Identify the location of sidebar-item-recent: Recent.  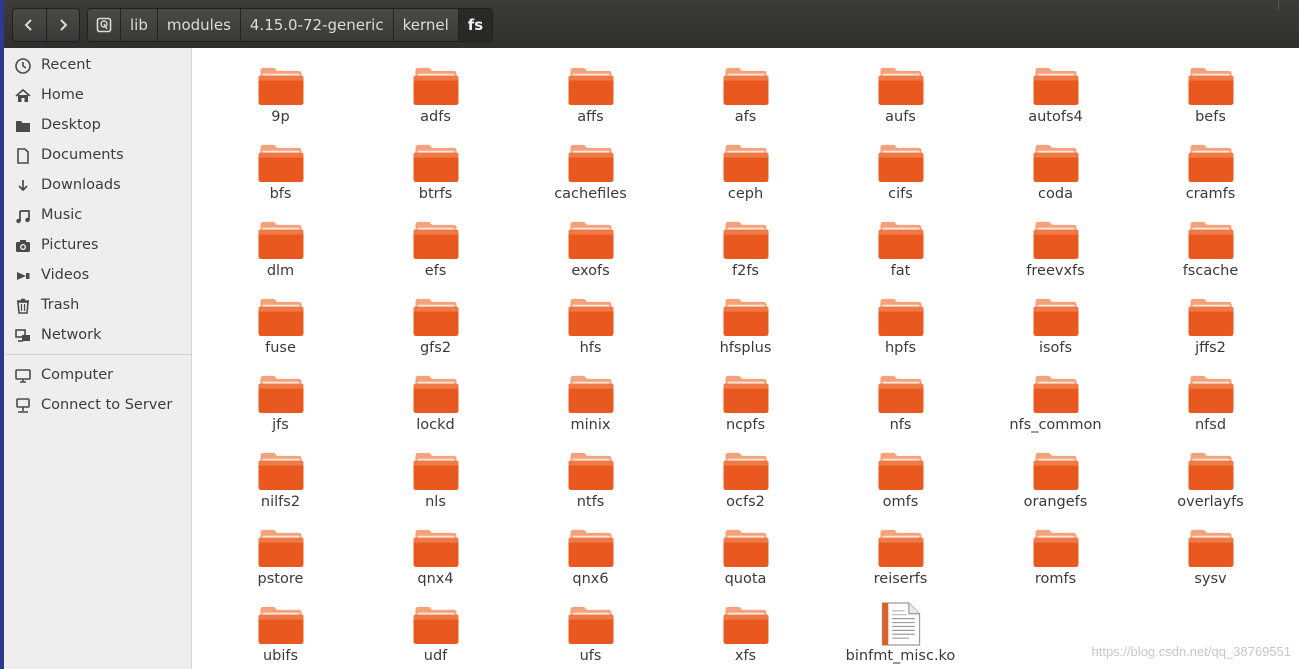
(97, 66).